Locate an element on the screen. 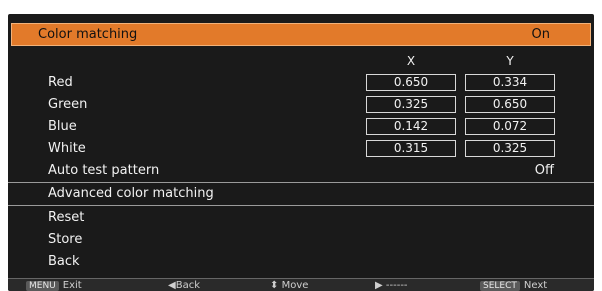  footer-back: ◀Back is located at coordinates (184, 285).